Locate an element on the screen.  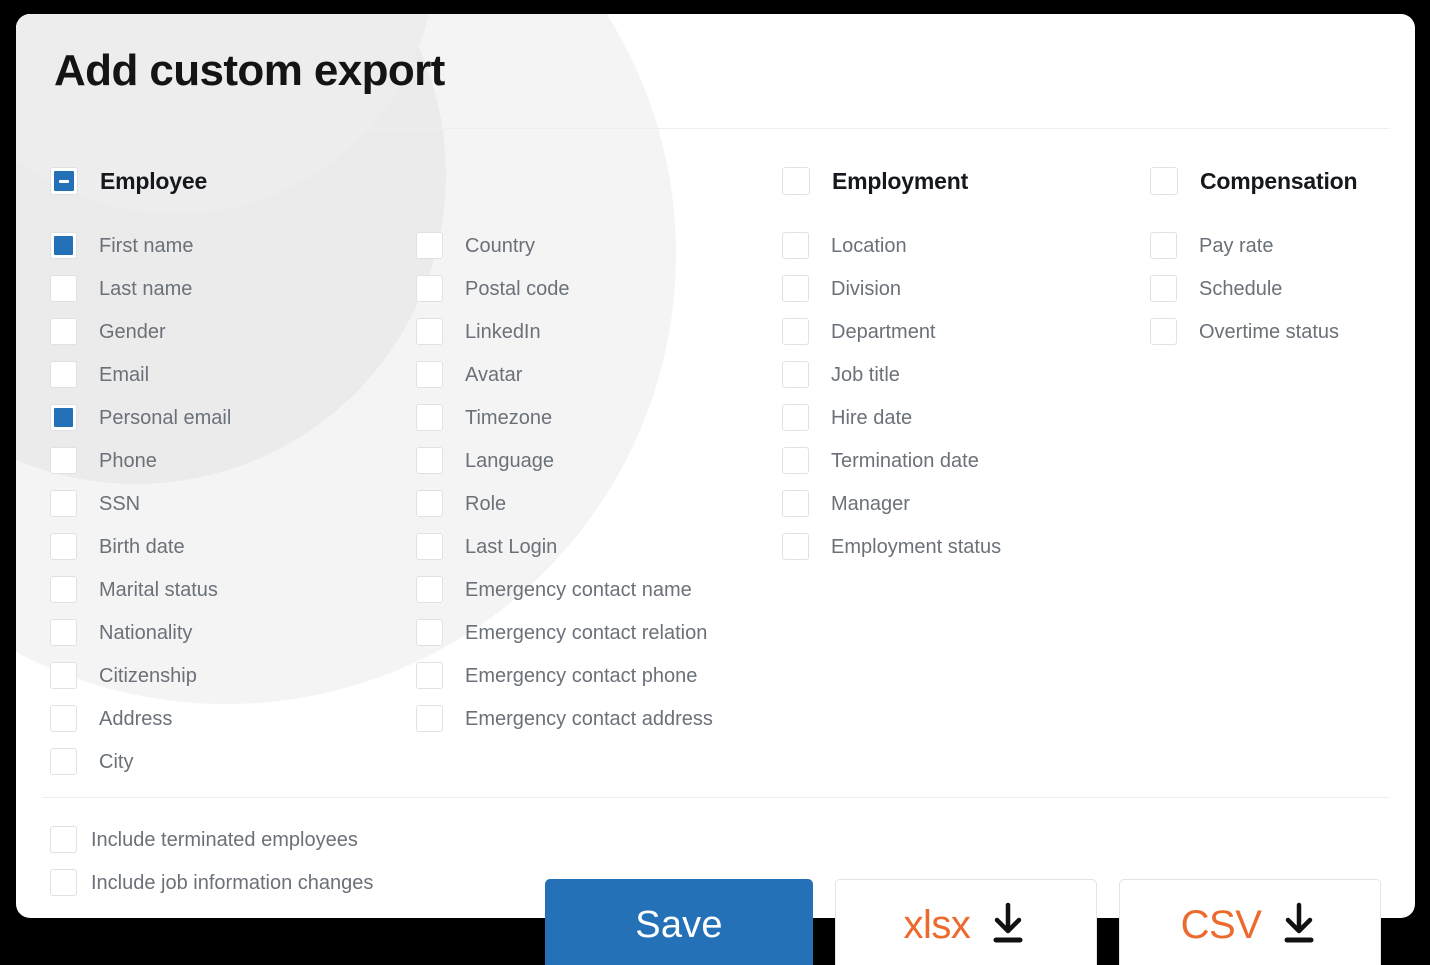
field-label-language: Language is located at coordinates (509, 460).